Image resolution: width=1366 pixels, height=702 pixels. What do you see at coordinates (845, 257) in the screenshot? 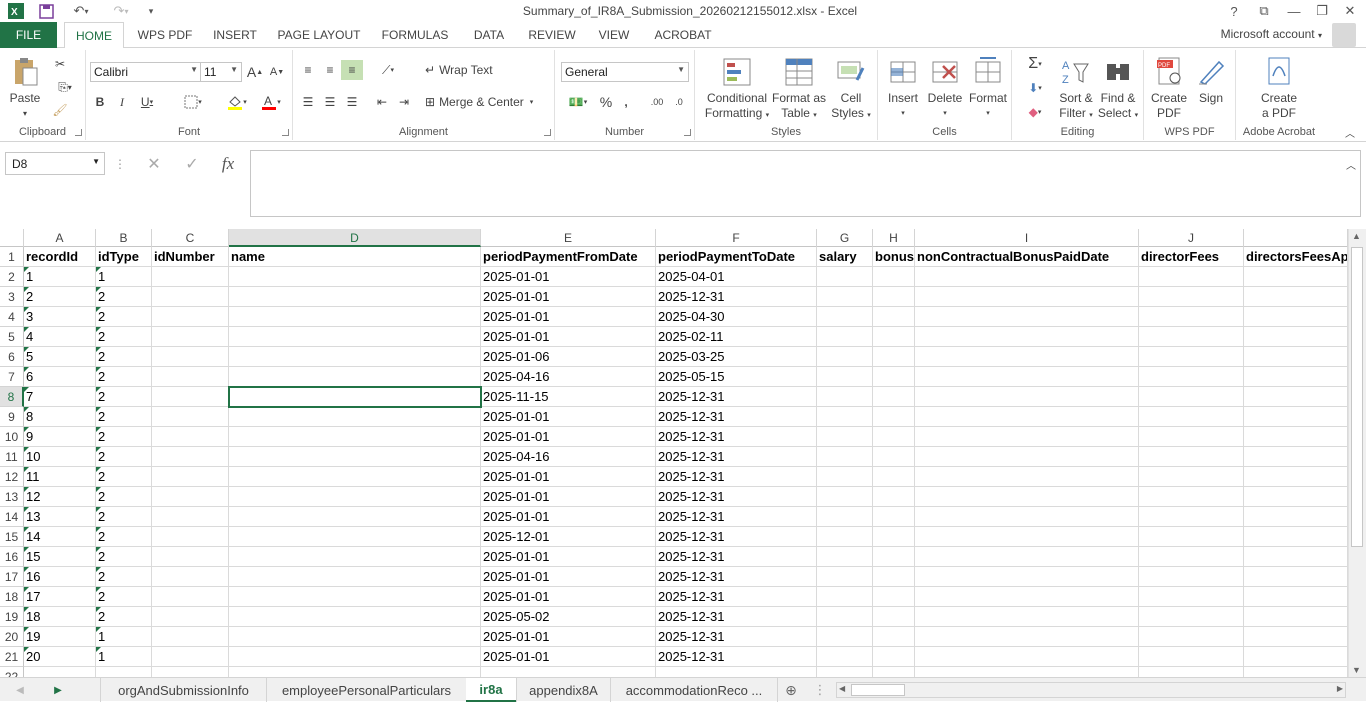
I see `header-cell: salary` at bounding box center [845, 257].